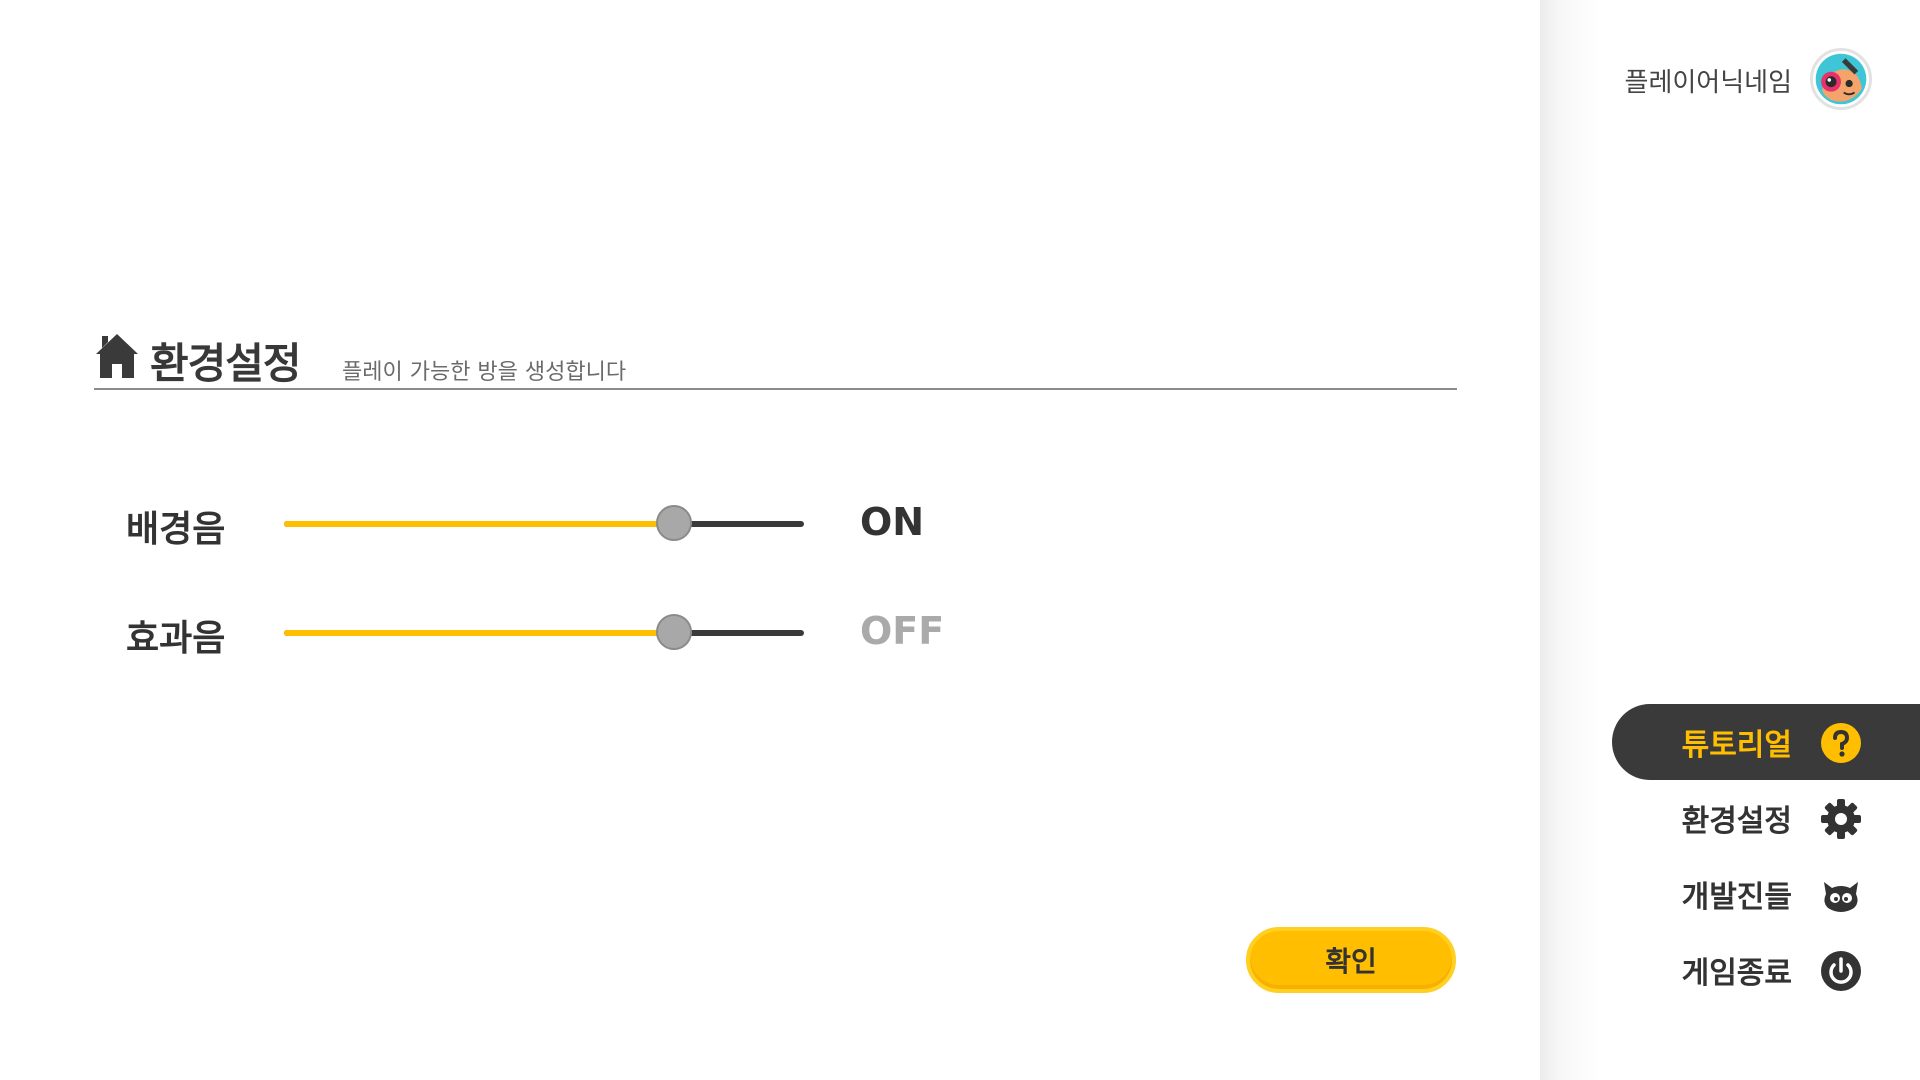 The width and height of the screenshot is (1920, 1080). Describe the element at coordinates (892, 522) in the screenshot. I see `bgm-toggle: ON` at that location.